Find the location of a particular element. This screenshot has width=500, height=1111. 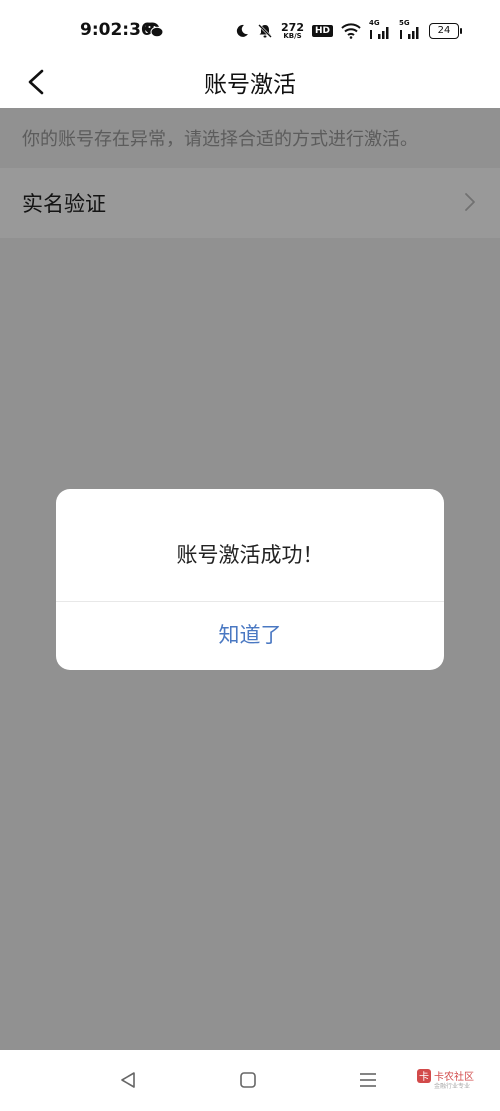

nav-back-icon is located at coordinates (128, 1080).